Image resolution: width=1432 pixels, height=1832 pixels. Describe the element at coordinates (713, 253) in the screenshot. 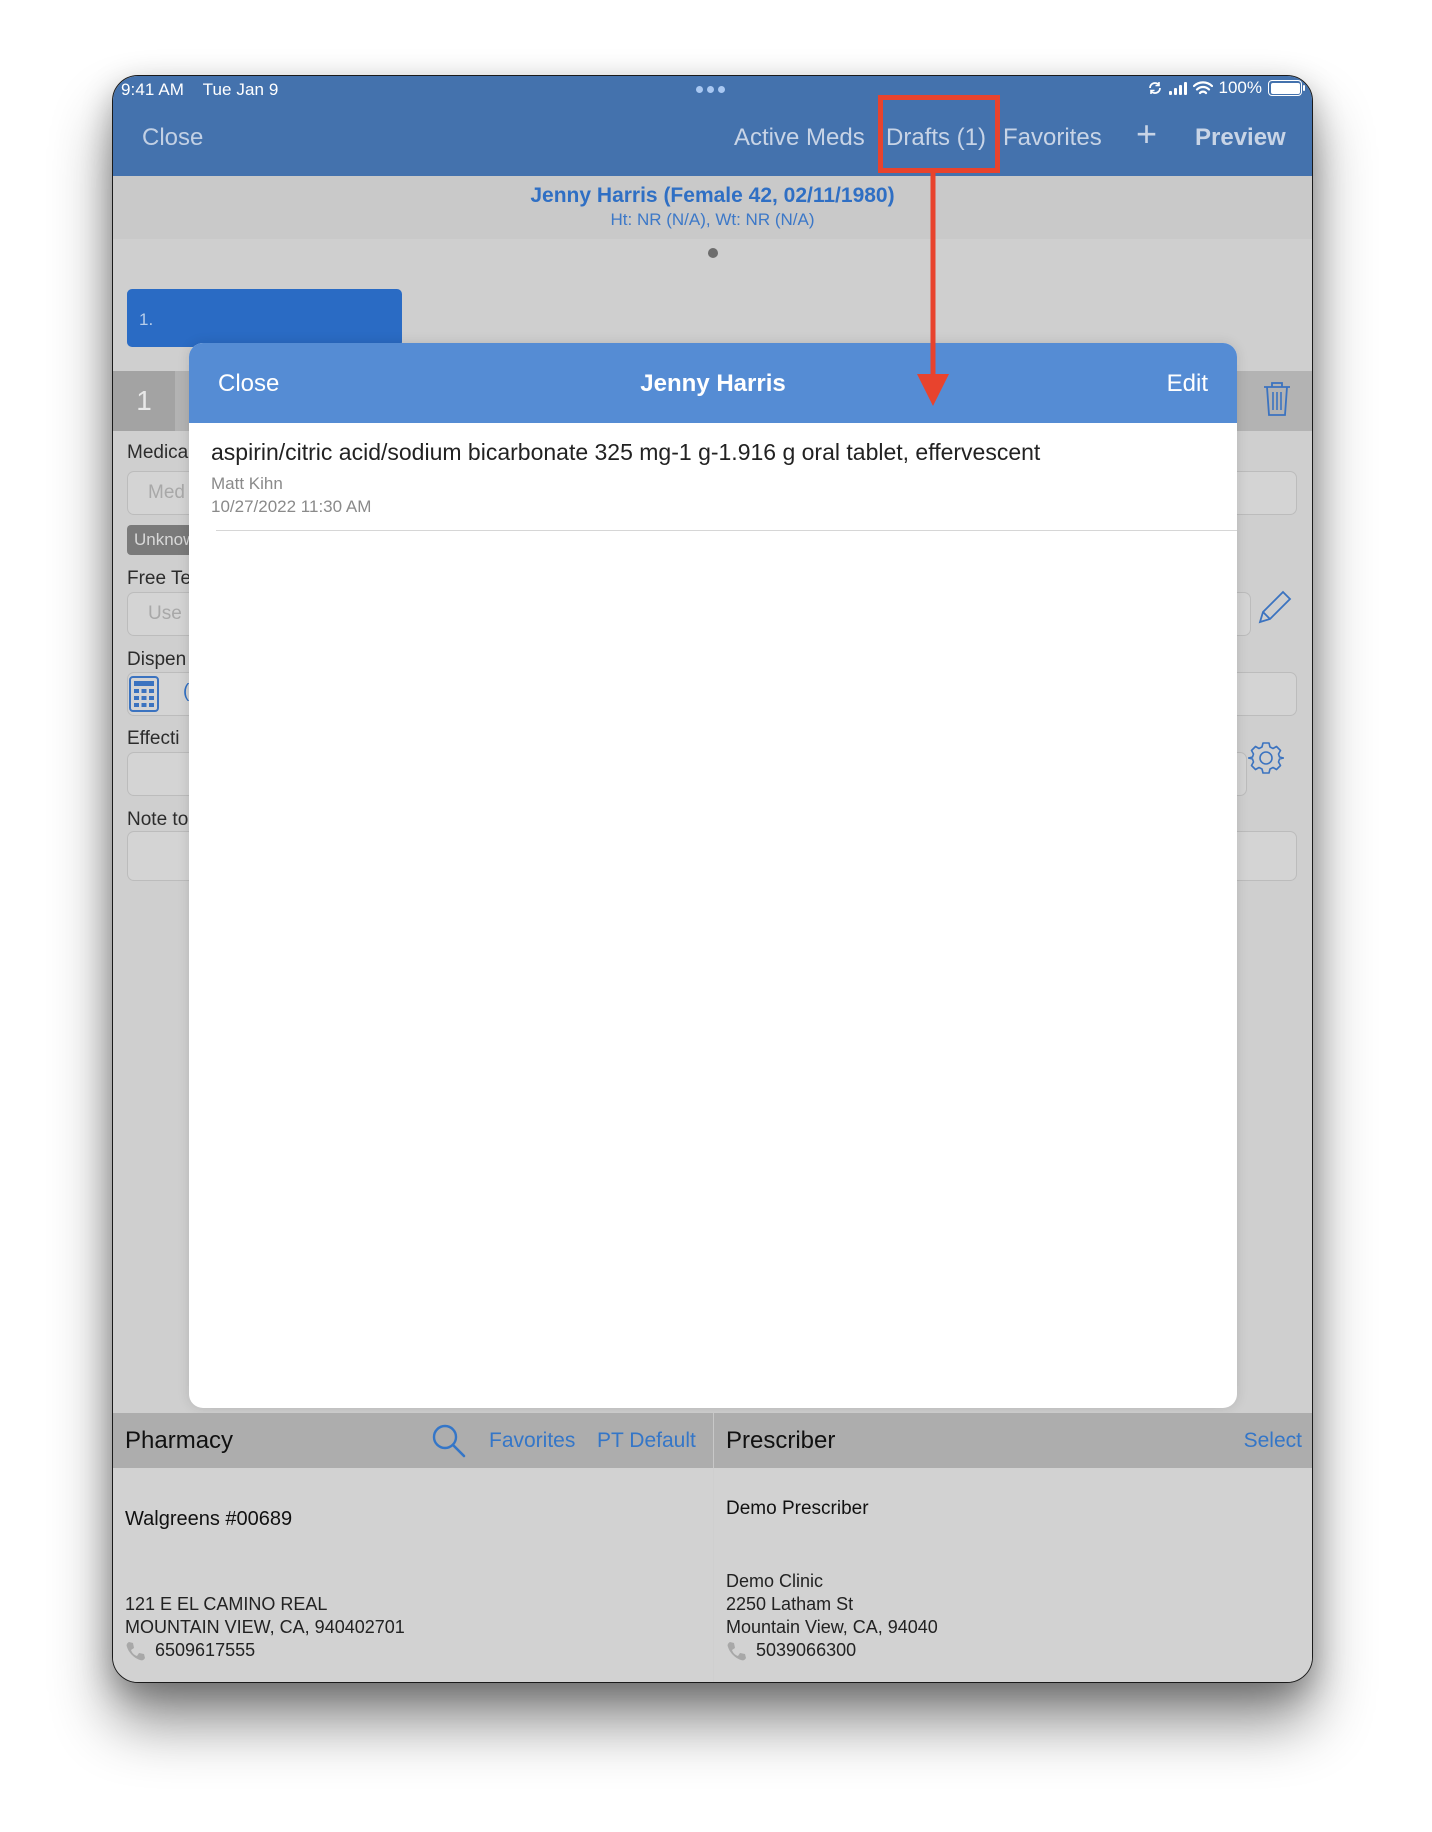

I see `page-indicator` at that location.